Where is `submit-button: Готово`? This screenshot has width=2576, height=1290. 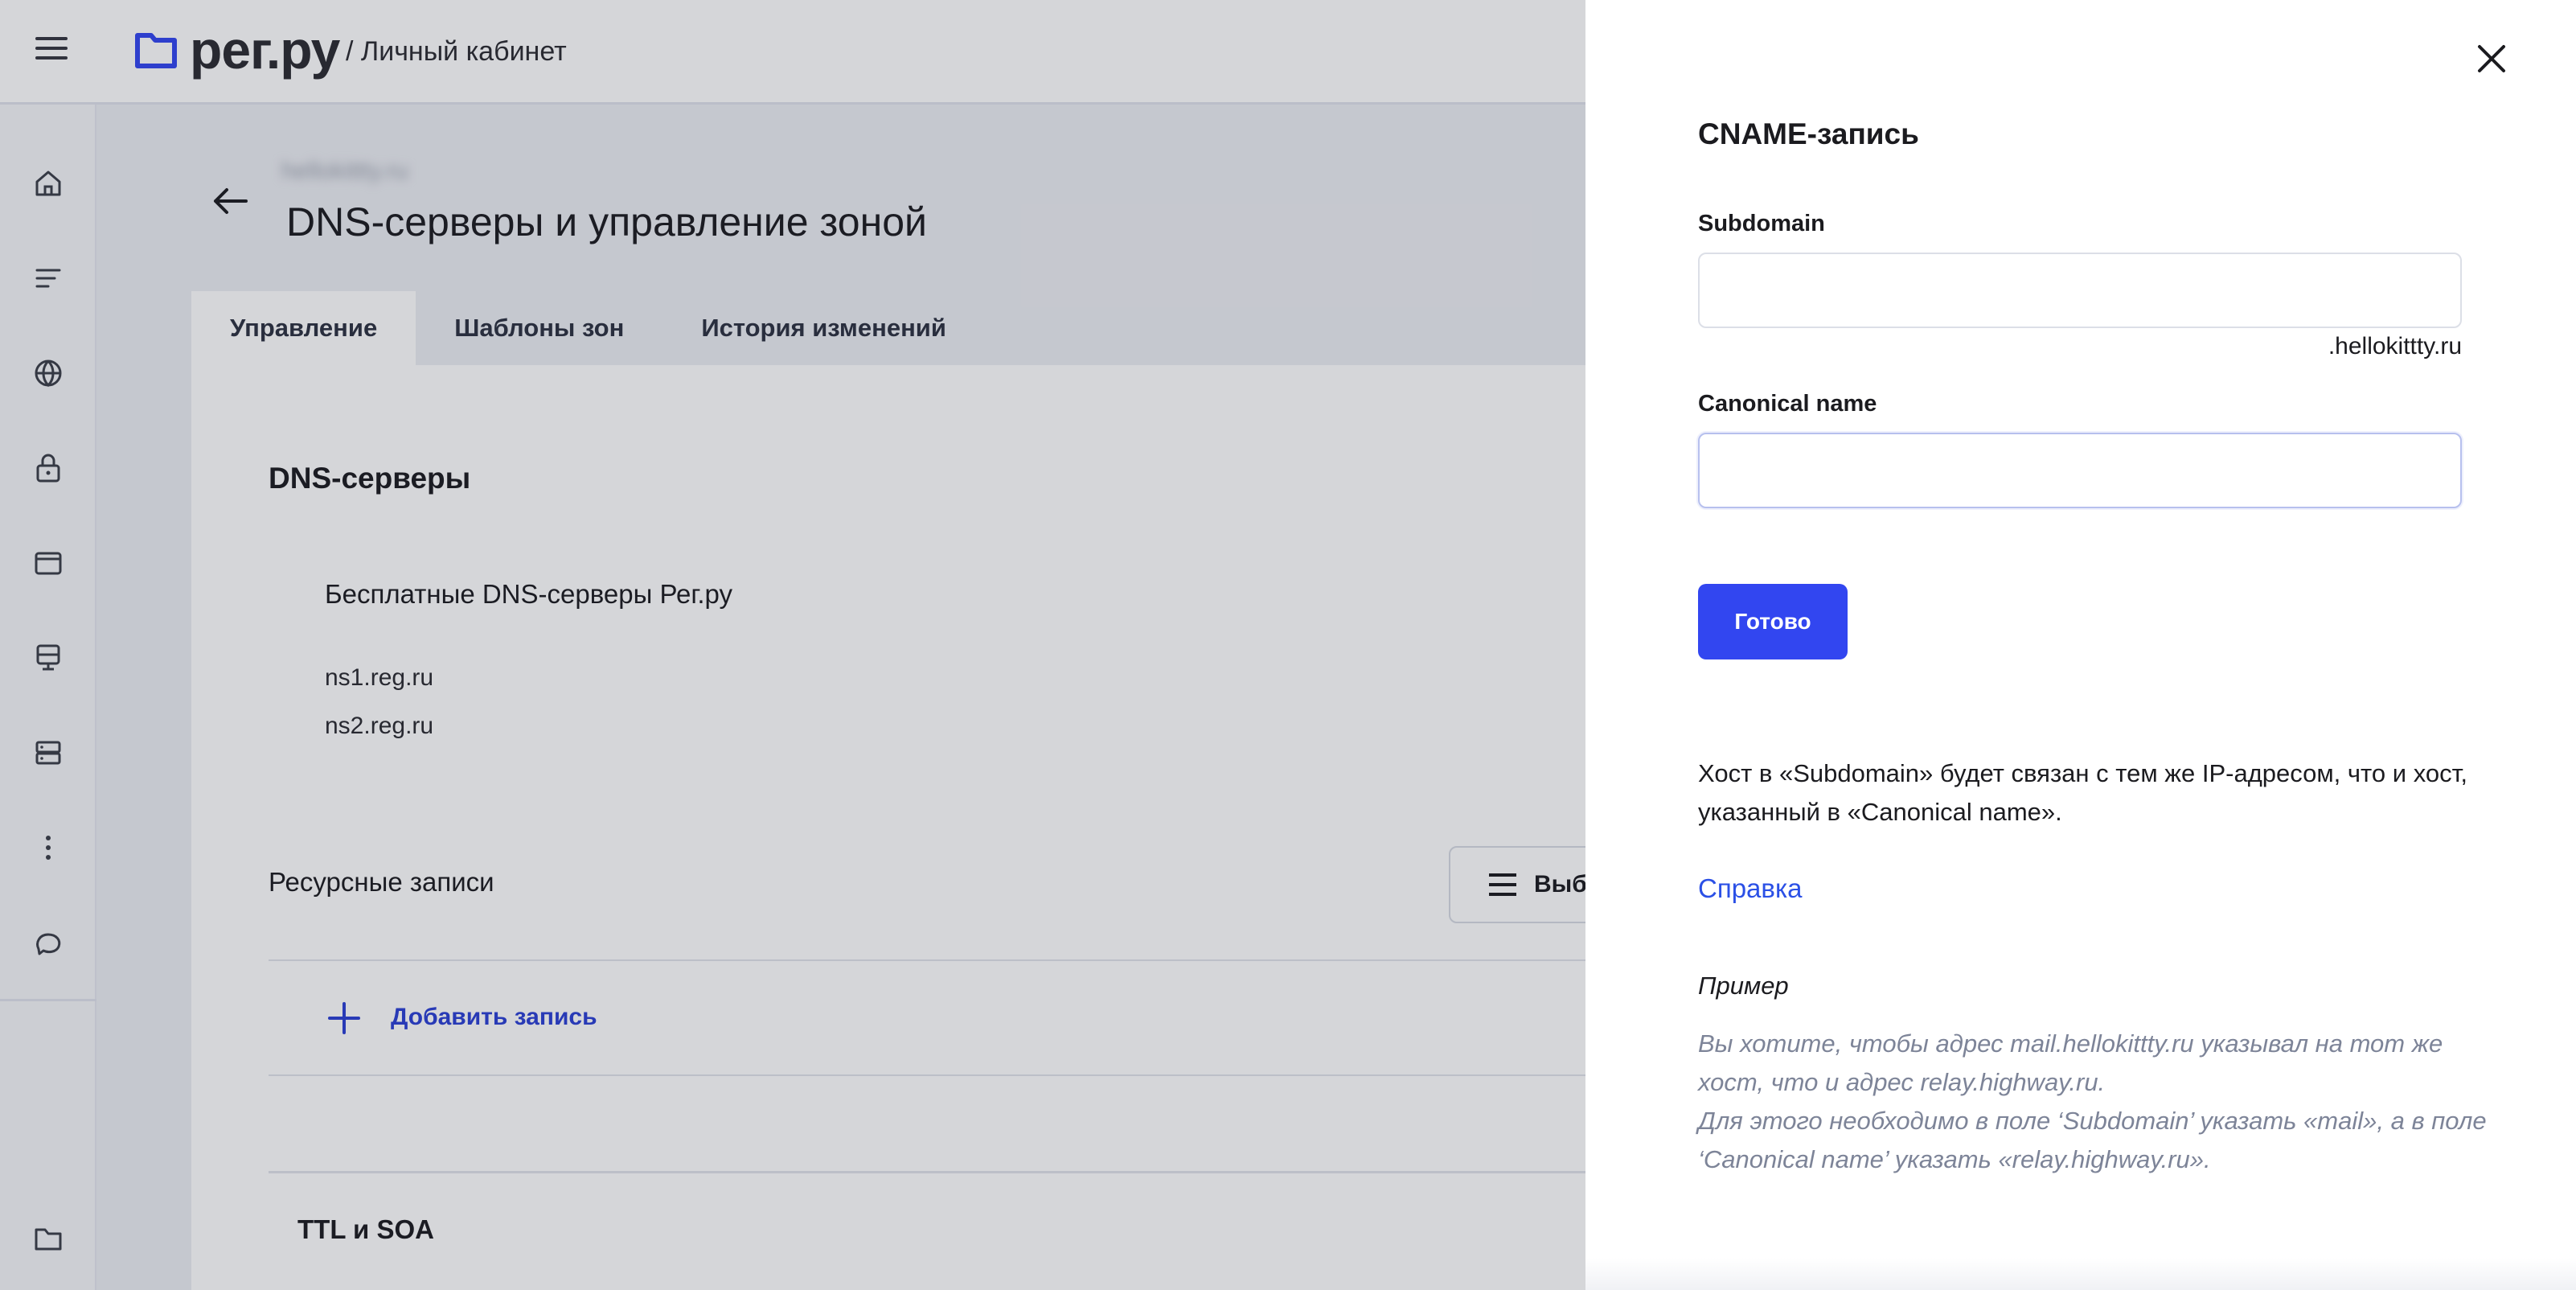 submit-button: Готово is located at coordinates (1773, 621).